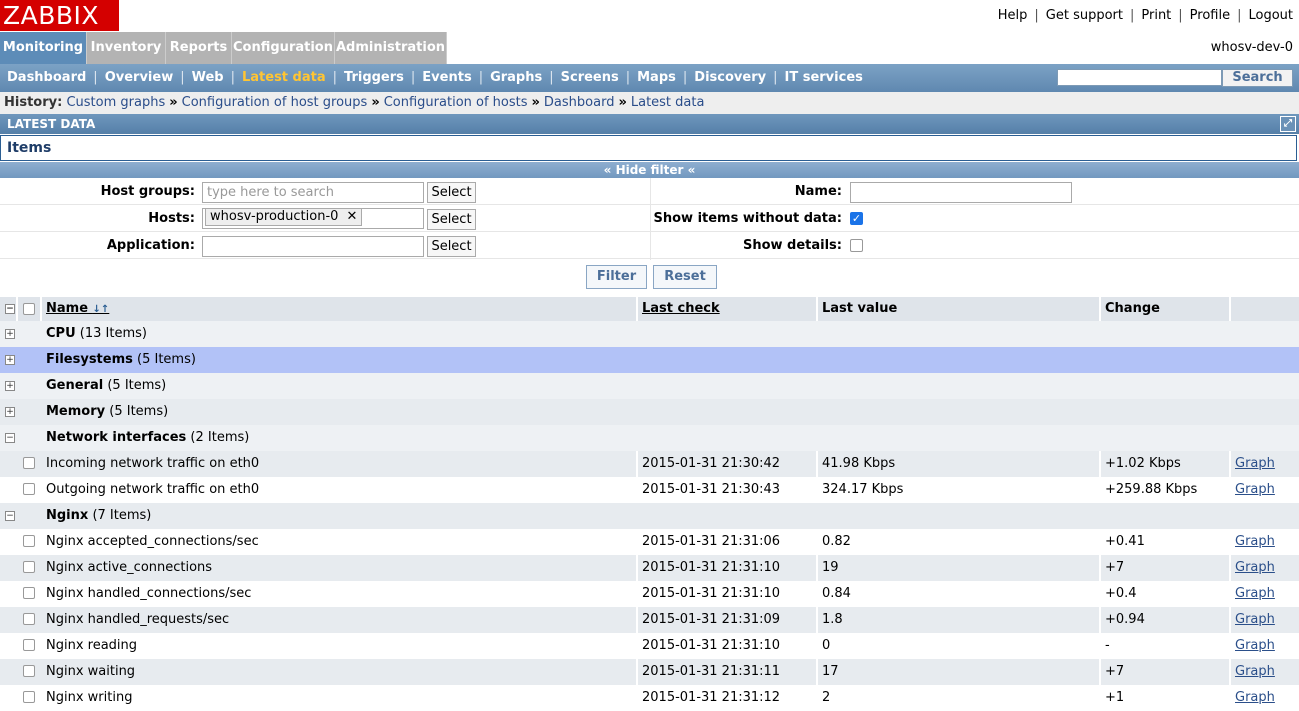 This screenshot has width=1299, height=711. Describe the element at coordinates (958, 568) in the screenshot. I see `last-value: 19` at that location.